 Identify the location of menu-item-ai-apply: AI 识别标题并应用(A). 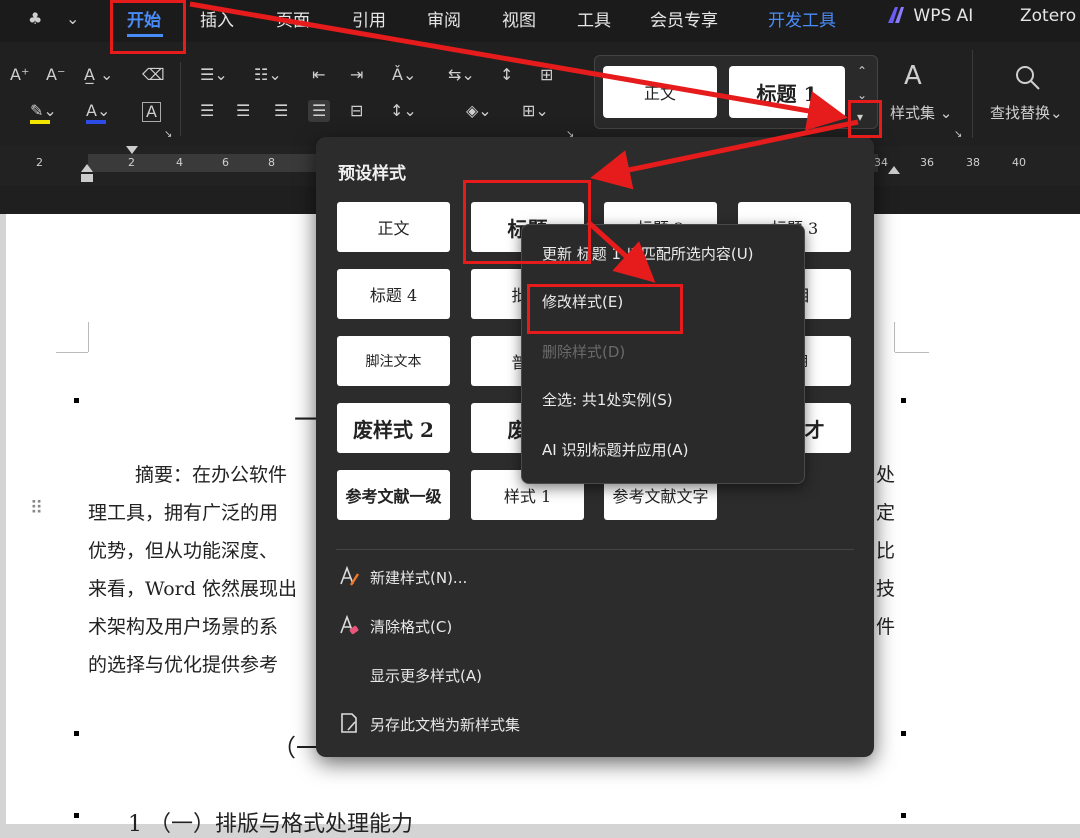
(615, 449).